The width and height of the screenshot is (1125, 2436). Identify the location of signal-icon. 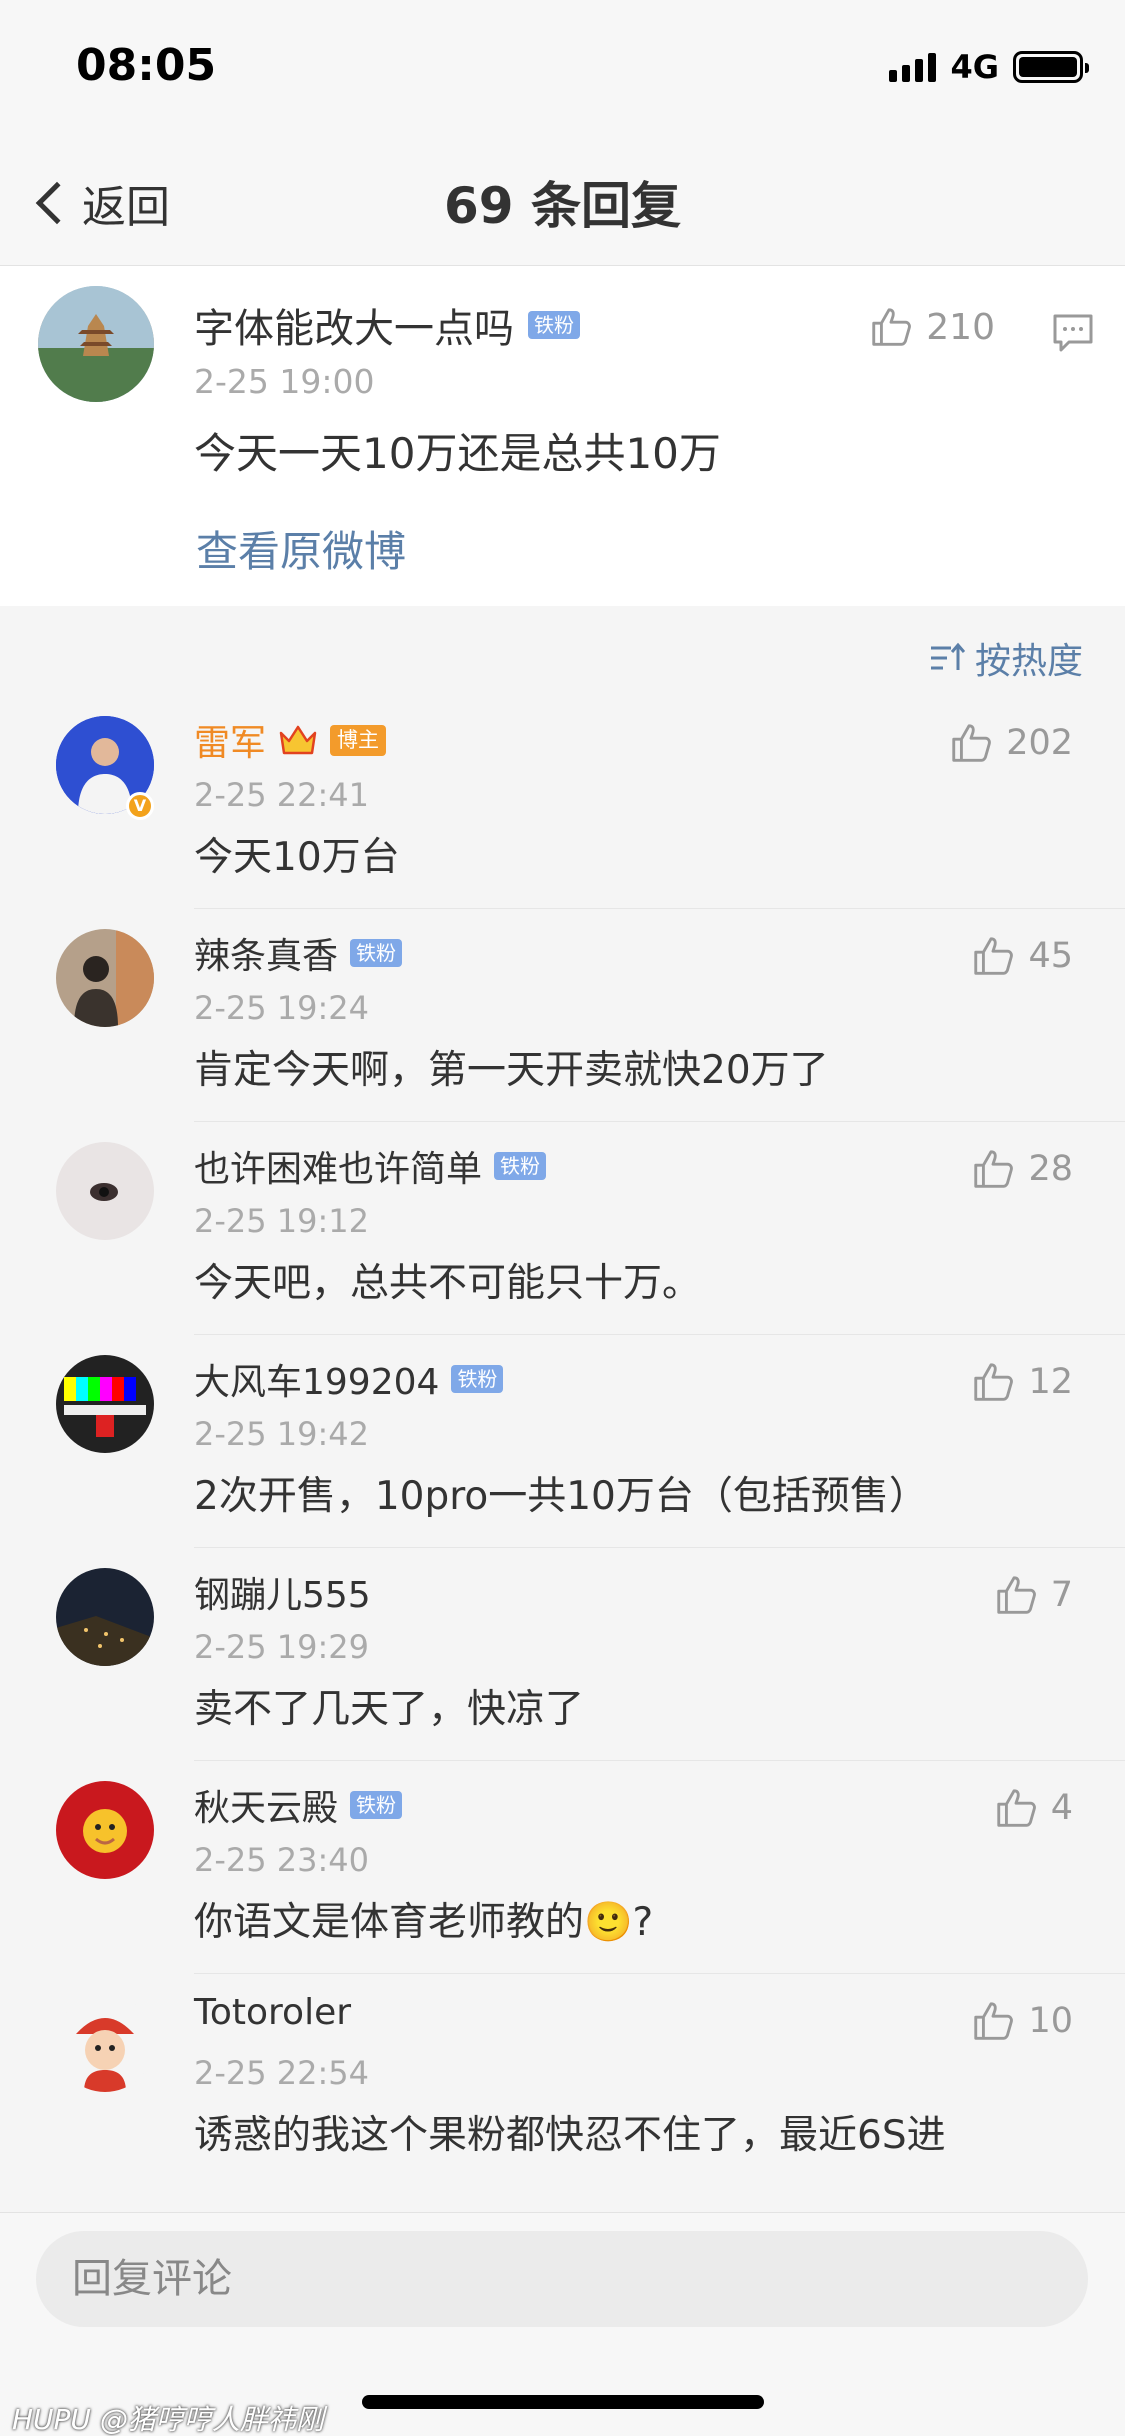
(913, 67).